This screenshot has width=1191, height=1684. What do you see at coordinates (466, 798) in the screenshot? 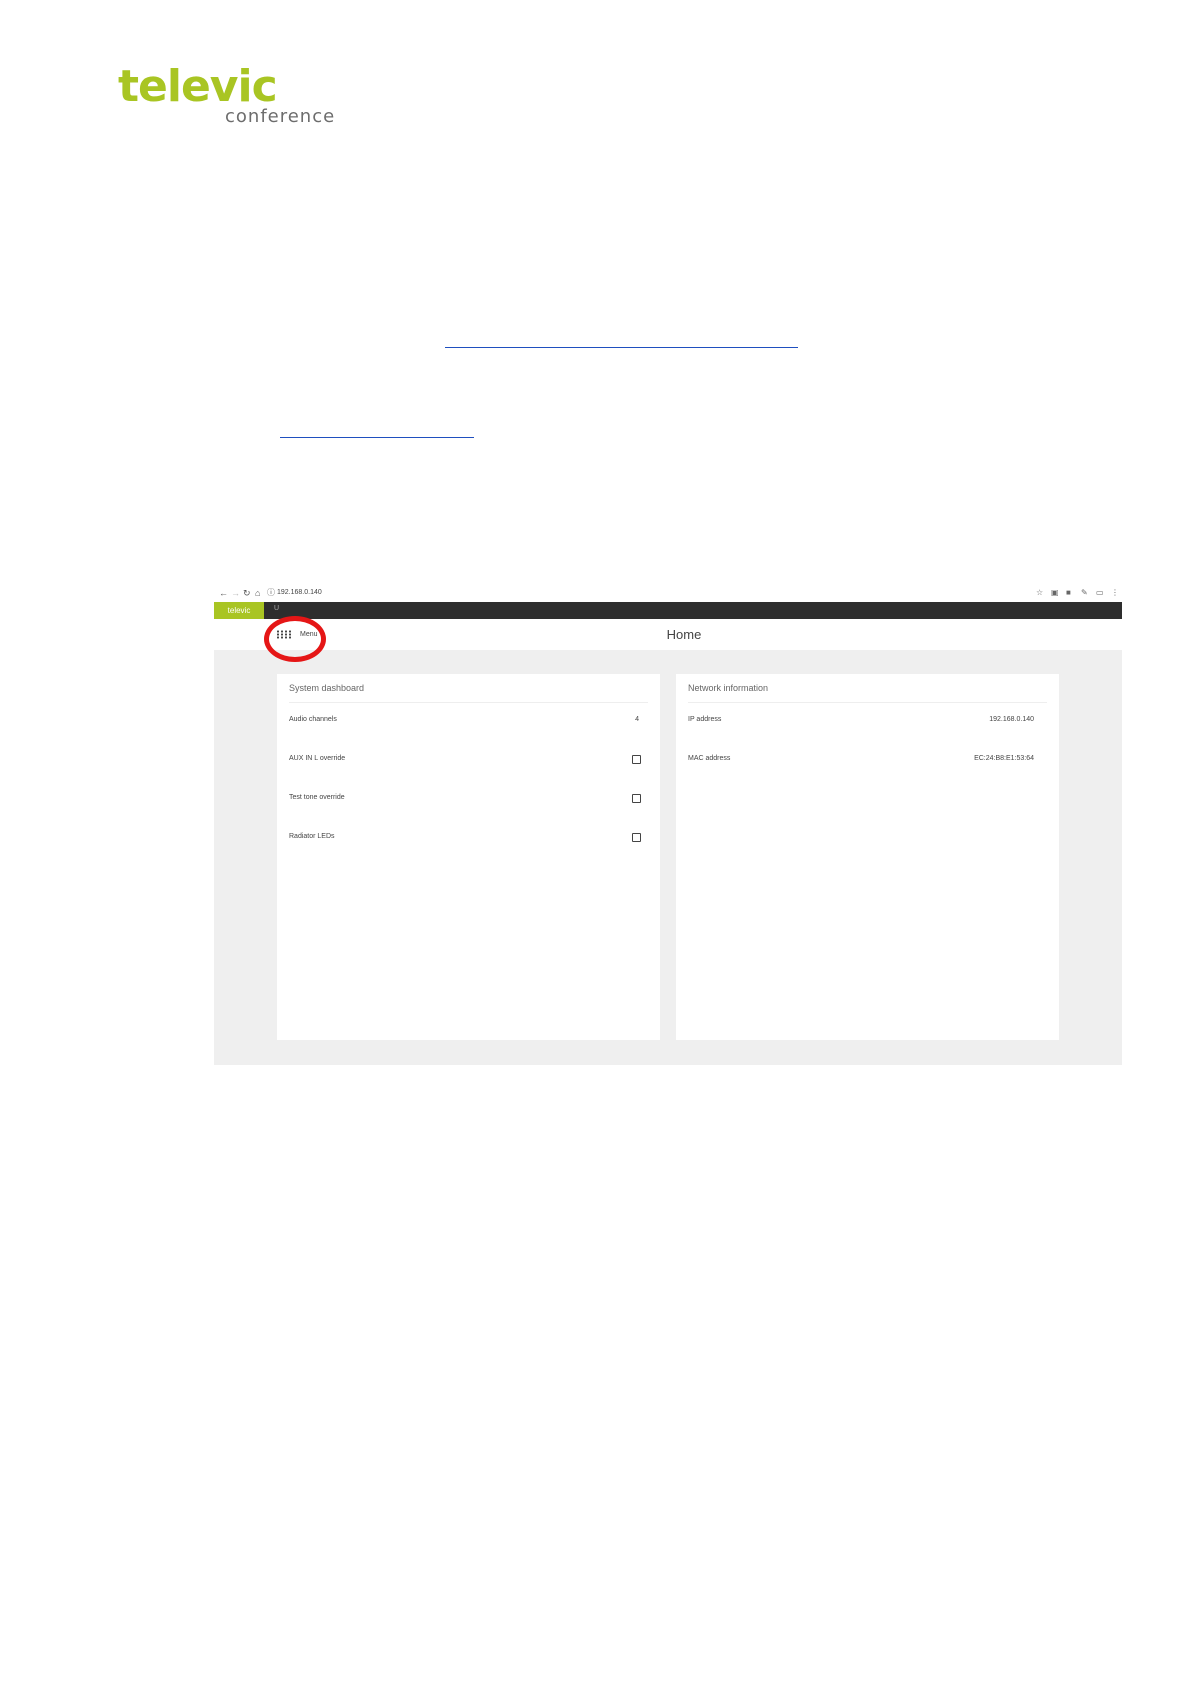
I see `test-tone-override-row: Test tone override` at bounding box center [466, 798].